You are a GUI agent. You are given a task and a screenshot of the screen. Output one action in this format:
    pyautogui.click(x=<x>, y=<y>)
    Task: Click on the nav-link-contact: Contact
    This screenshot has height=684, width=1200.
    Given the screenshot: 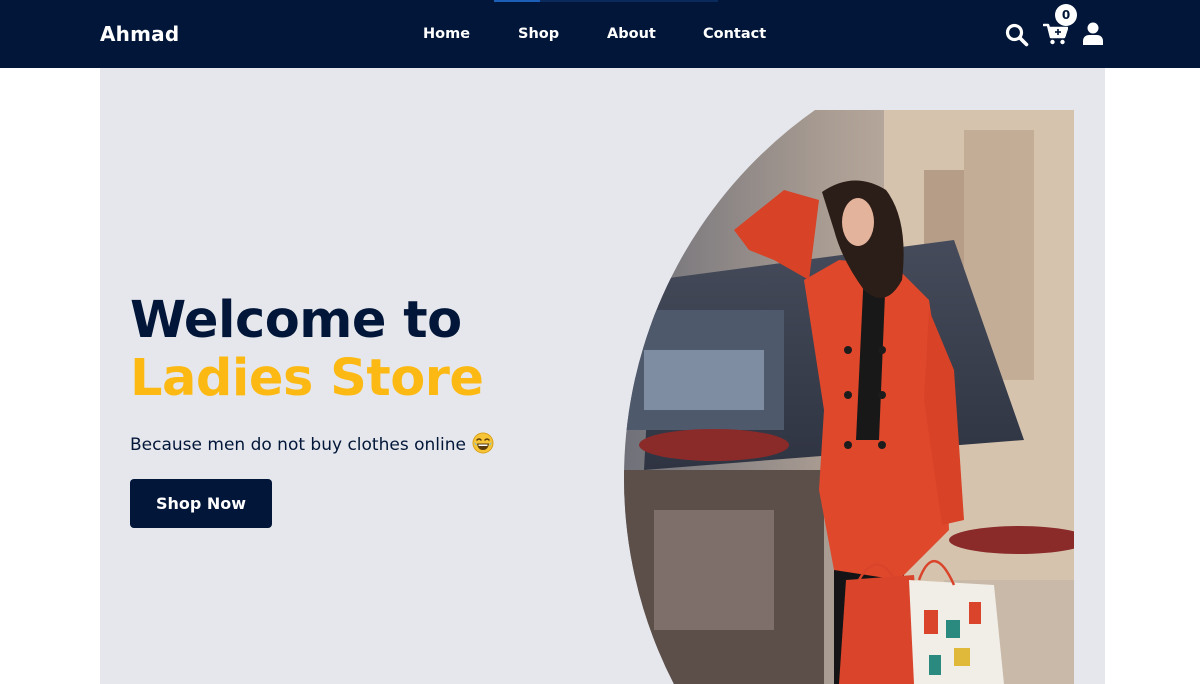 What is the action you would take?
    pyautogui.click(x=734, y=34)
    